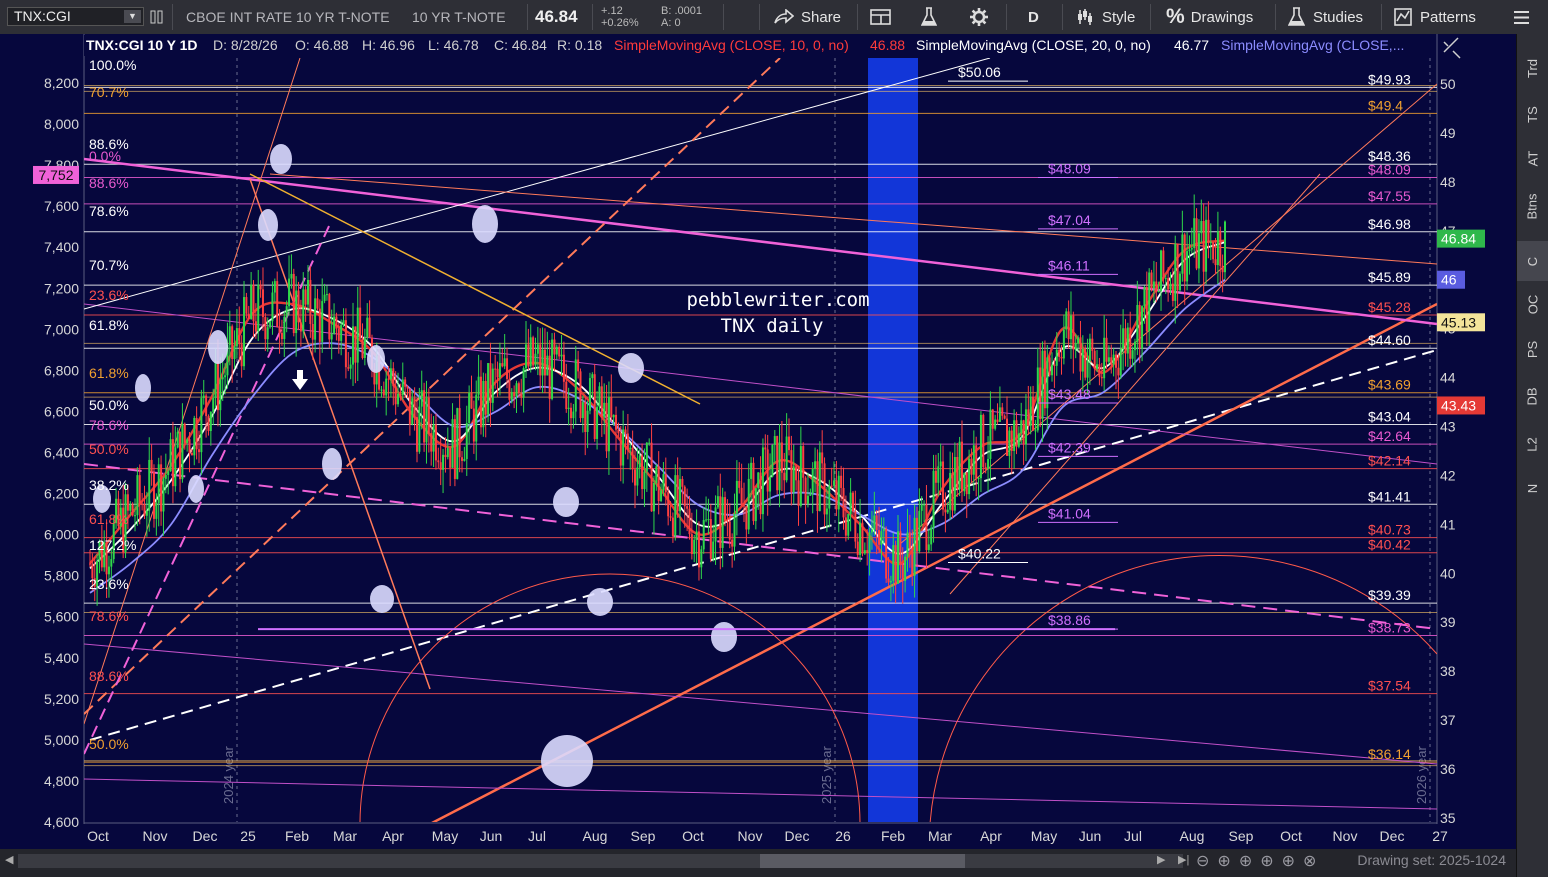  What do you see at coordinates (1260, 861) in the screenshot?
I see `zoom-controls: ⊖⊕⊕⊕⊕⊗` at bounding box center [1260, 861].